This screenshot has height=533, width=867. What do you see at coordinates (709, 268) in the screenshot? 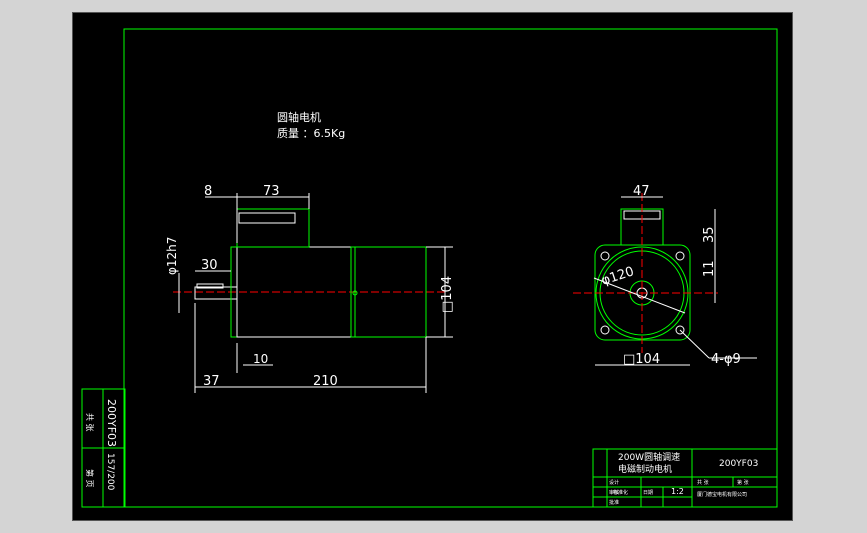
I see `dim-center-h: 11` at bounding box center [709, 268].